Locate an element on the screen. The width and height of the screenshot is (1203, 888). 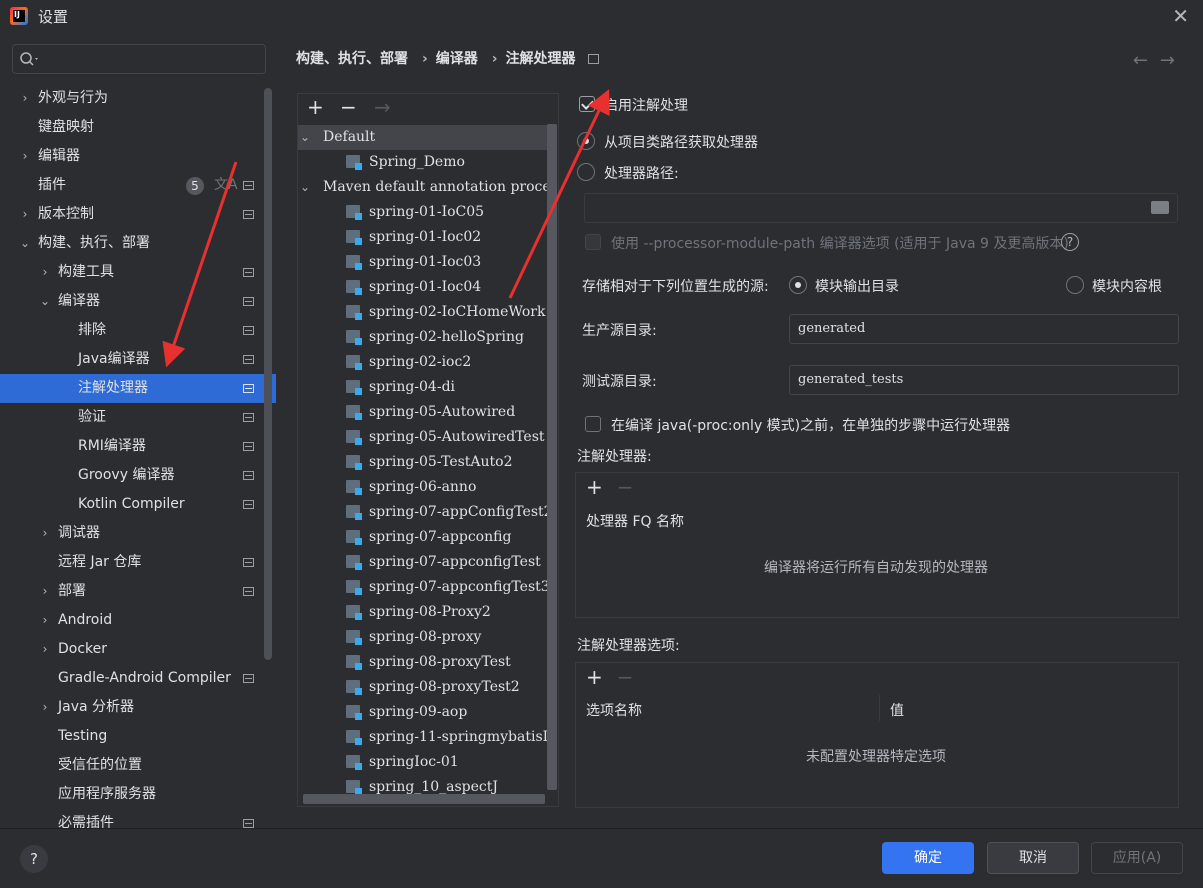
back-arrow-icon: ← is located at coordinates (1146, 60).